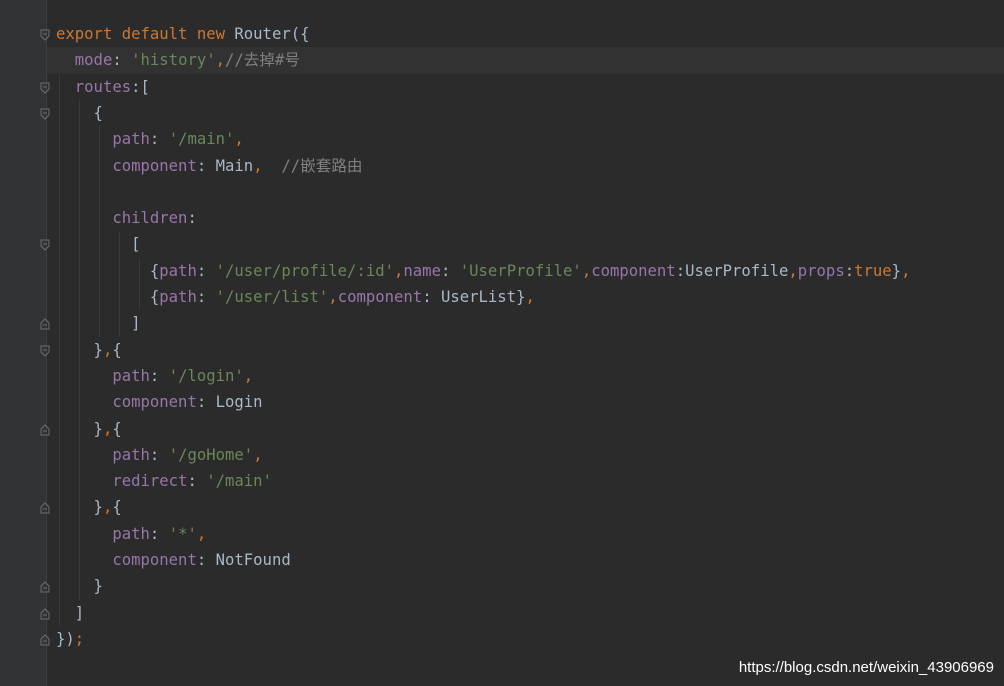  I want to click on code-line: export default new Router({, so click(530, 34).